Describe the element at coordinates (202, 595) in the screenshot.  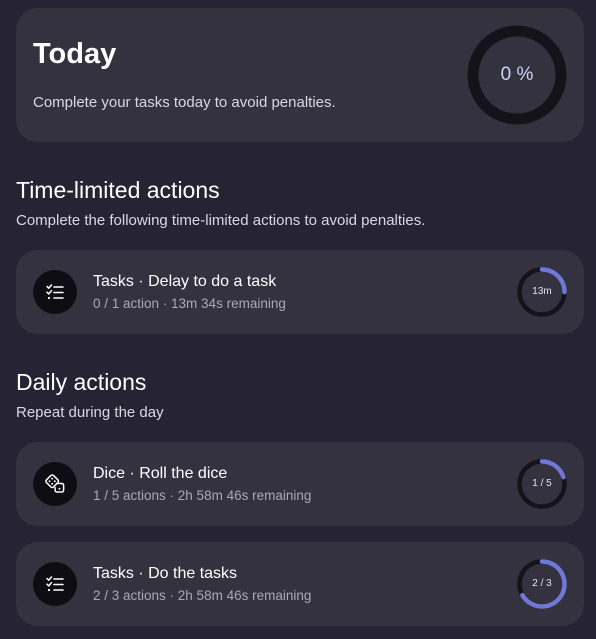
I see `action-meta: 2 / 3 actions · 2h 58m 46s remaining` at that location.